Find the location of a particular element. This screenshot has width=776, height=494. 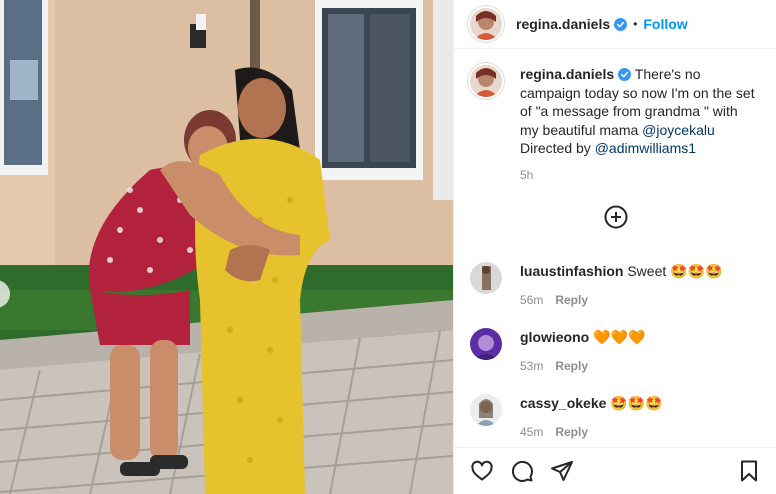

caption-avatar is located at coordinates (486, 81).